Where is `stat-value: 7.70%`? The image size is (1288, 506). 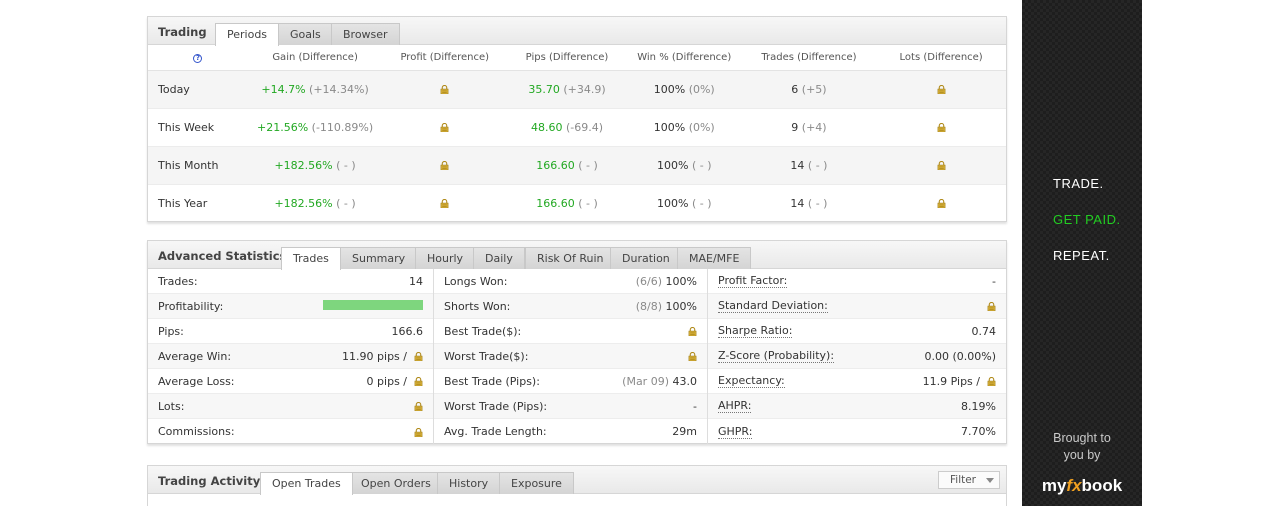
stat-value: 7.70% is located at coordinates (978, 431).